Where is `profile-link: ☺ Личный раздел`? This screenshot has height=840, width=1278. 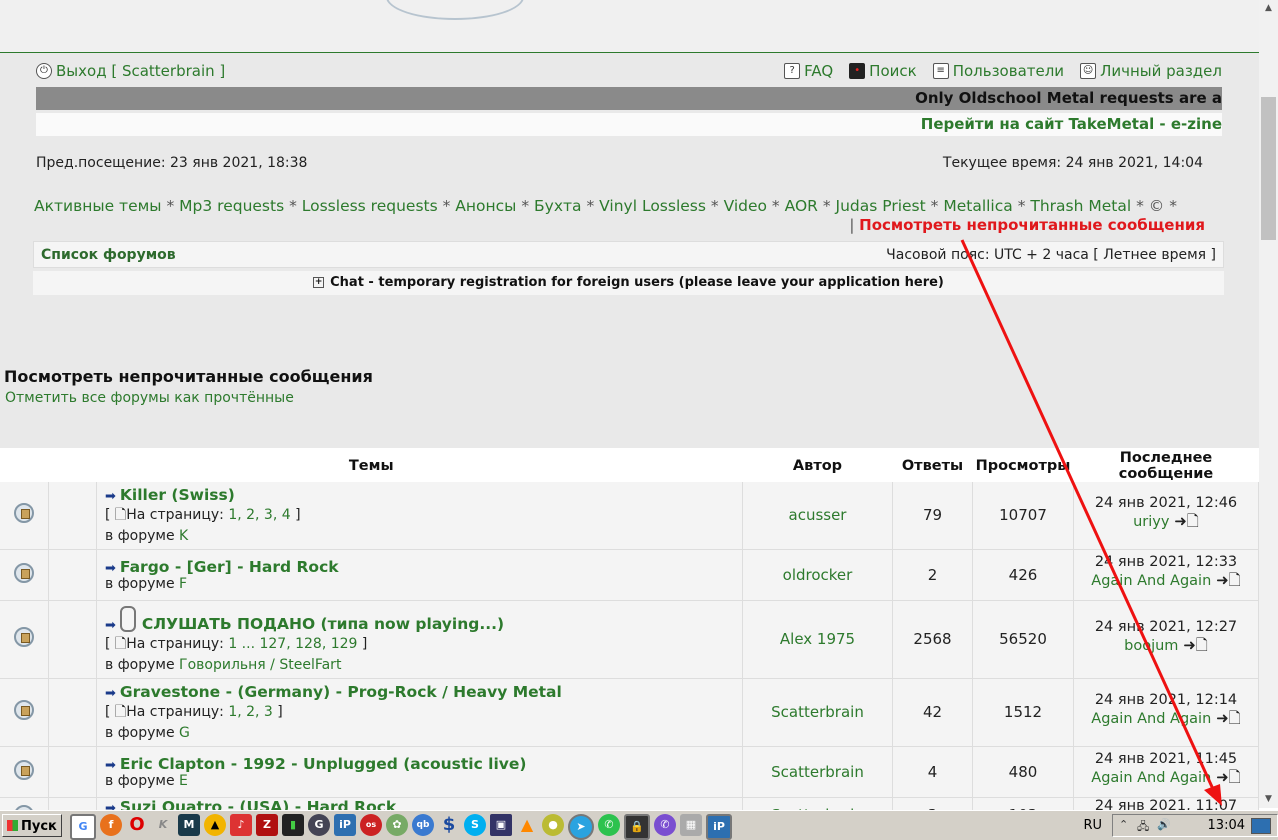 profile-link: ☺ Личный раздел is located at coordinates (1151, 71).